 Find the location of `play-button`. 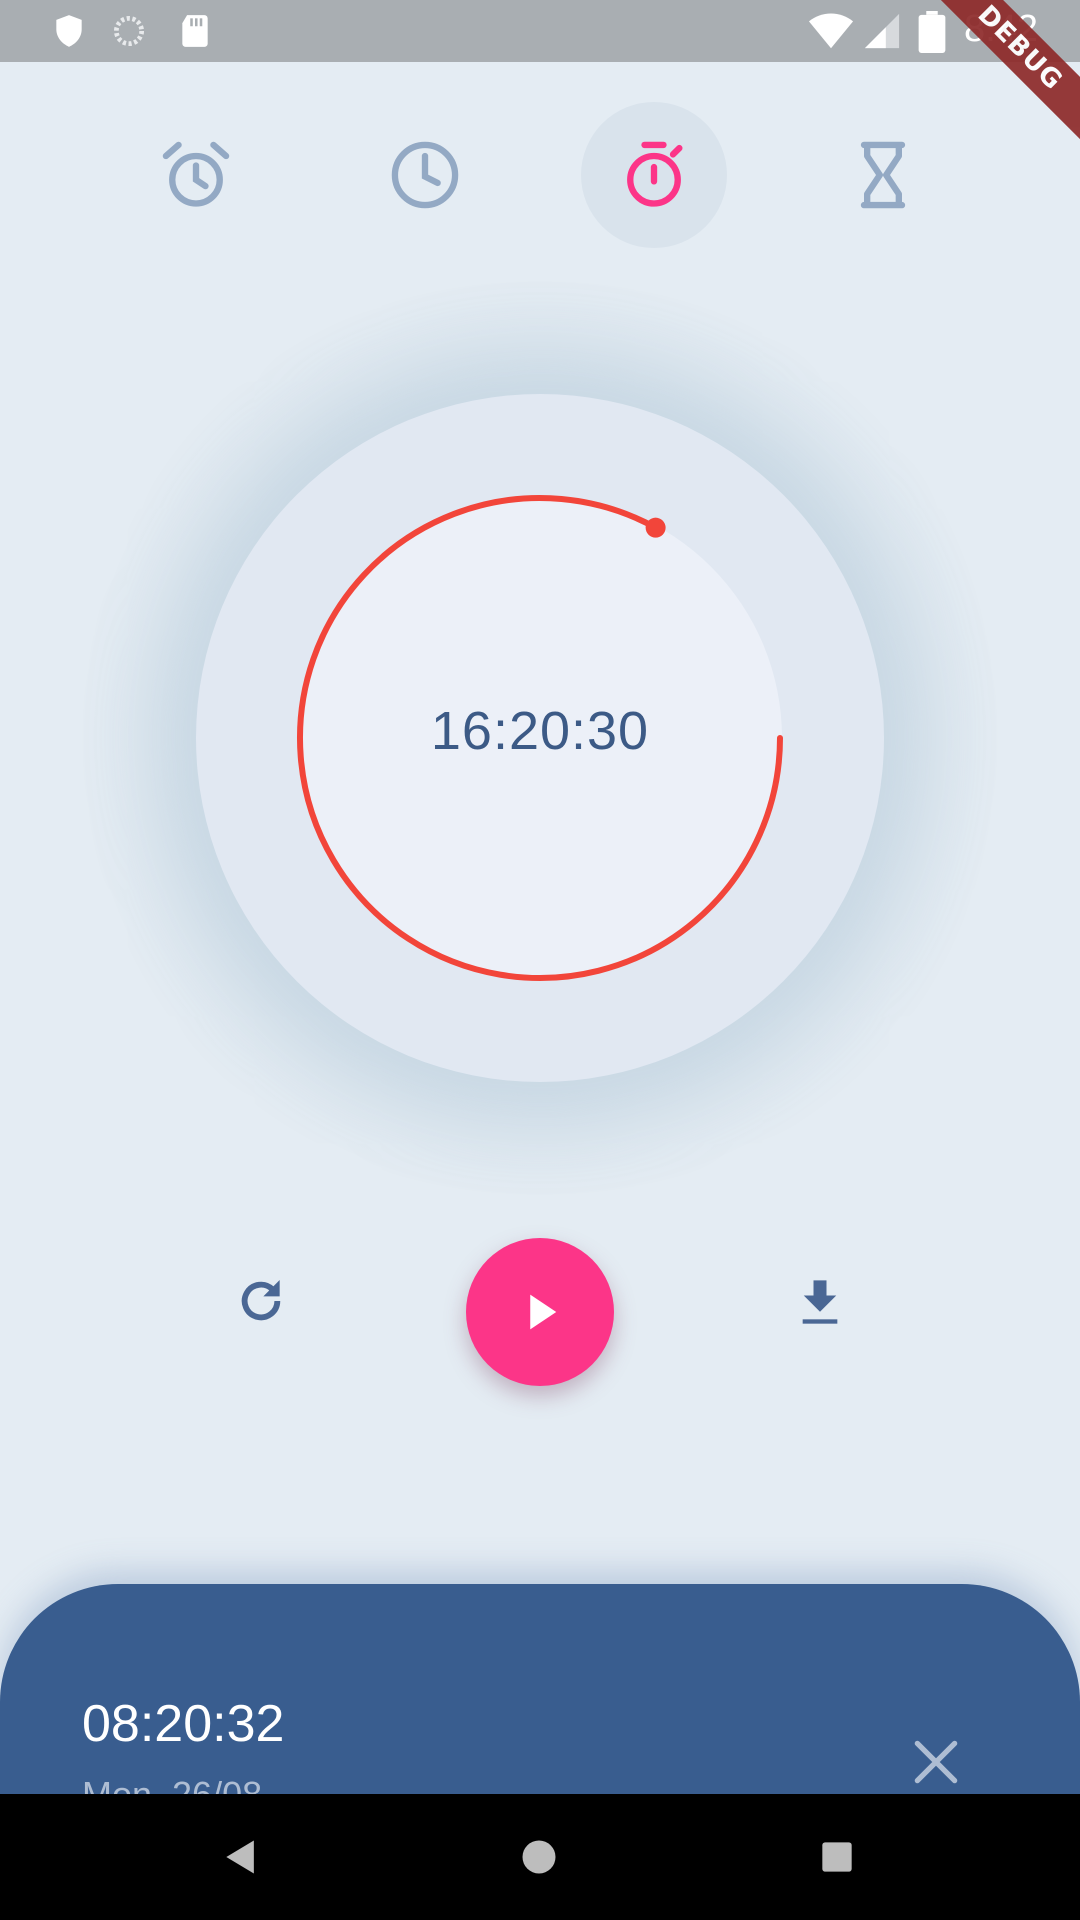

play-button is located at coordinates (540, 1312).